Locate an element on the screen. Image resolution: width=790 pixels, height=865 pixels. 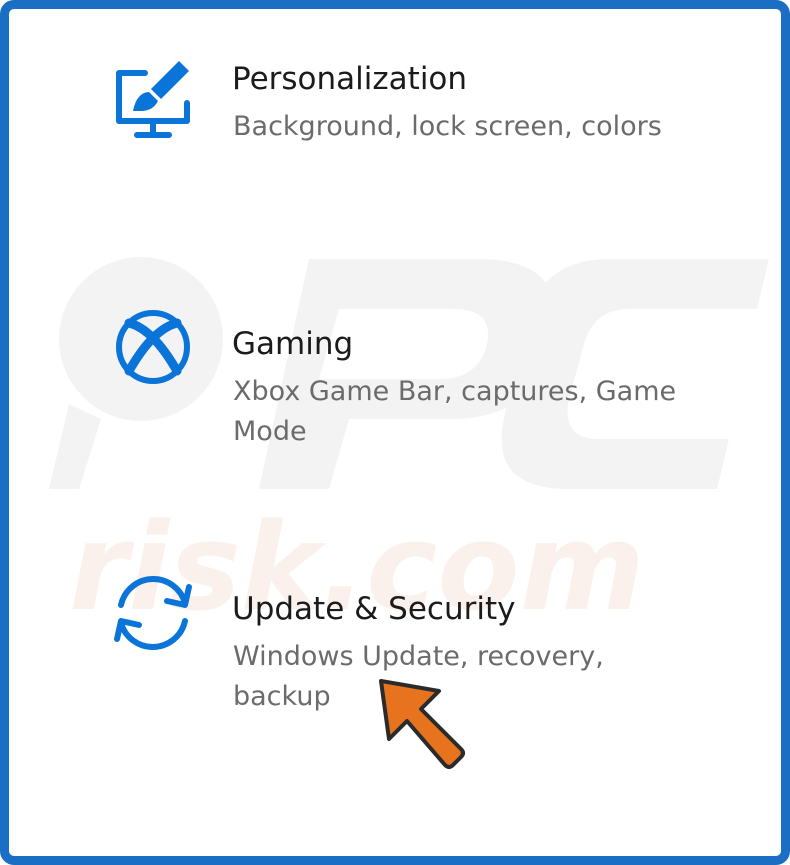
personalization-title: Personalization is located at coordinates (350, 79).